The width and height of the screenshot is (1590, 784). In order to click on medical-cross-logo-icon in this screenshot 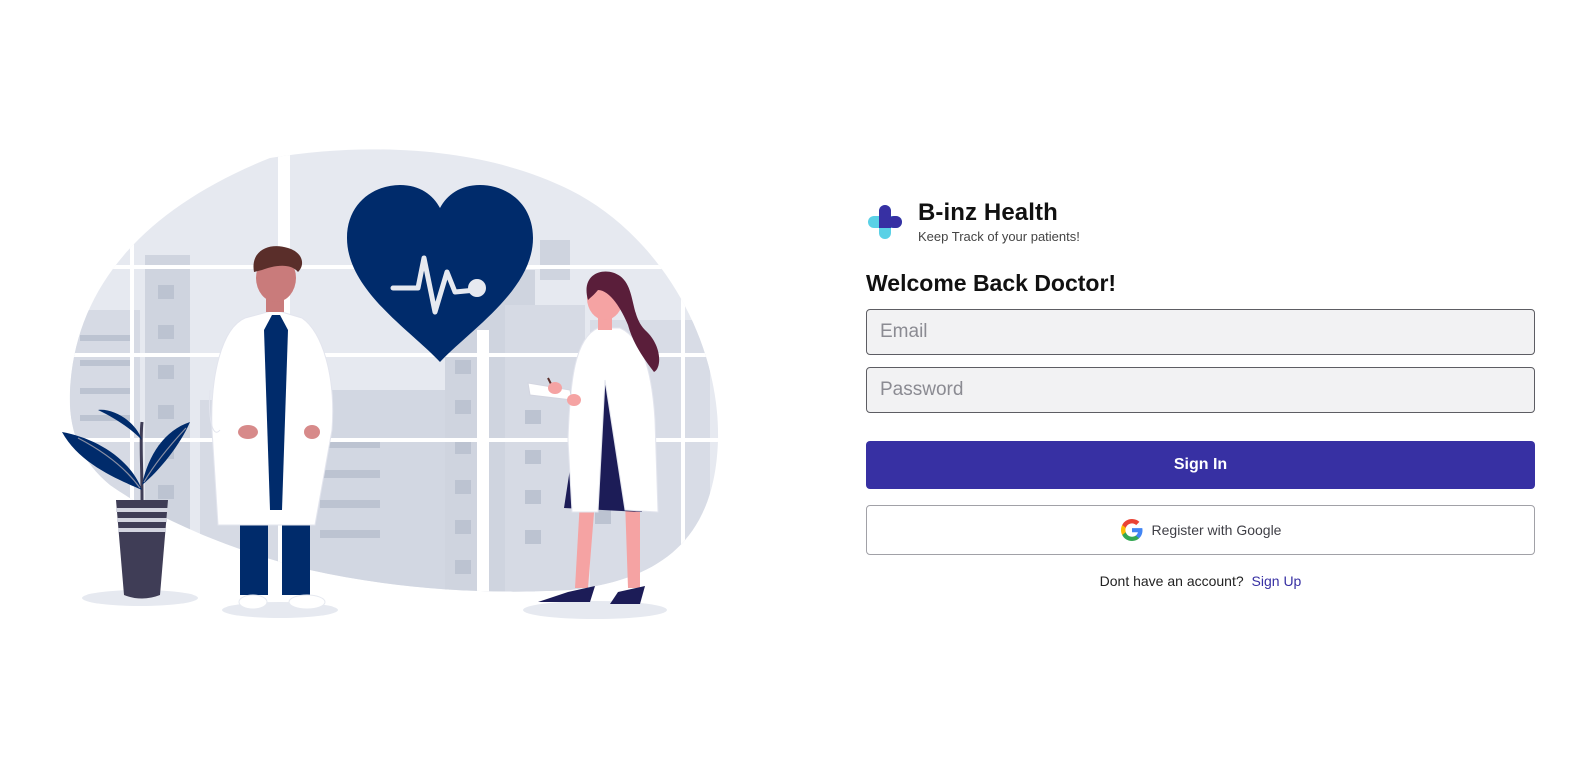, I will do `click(885, 222)`.